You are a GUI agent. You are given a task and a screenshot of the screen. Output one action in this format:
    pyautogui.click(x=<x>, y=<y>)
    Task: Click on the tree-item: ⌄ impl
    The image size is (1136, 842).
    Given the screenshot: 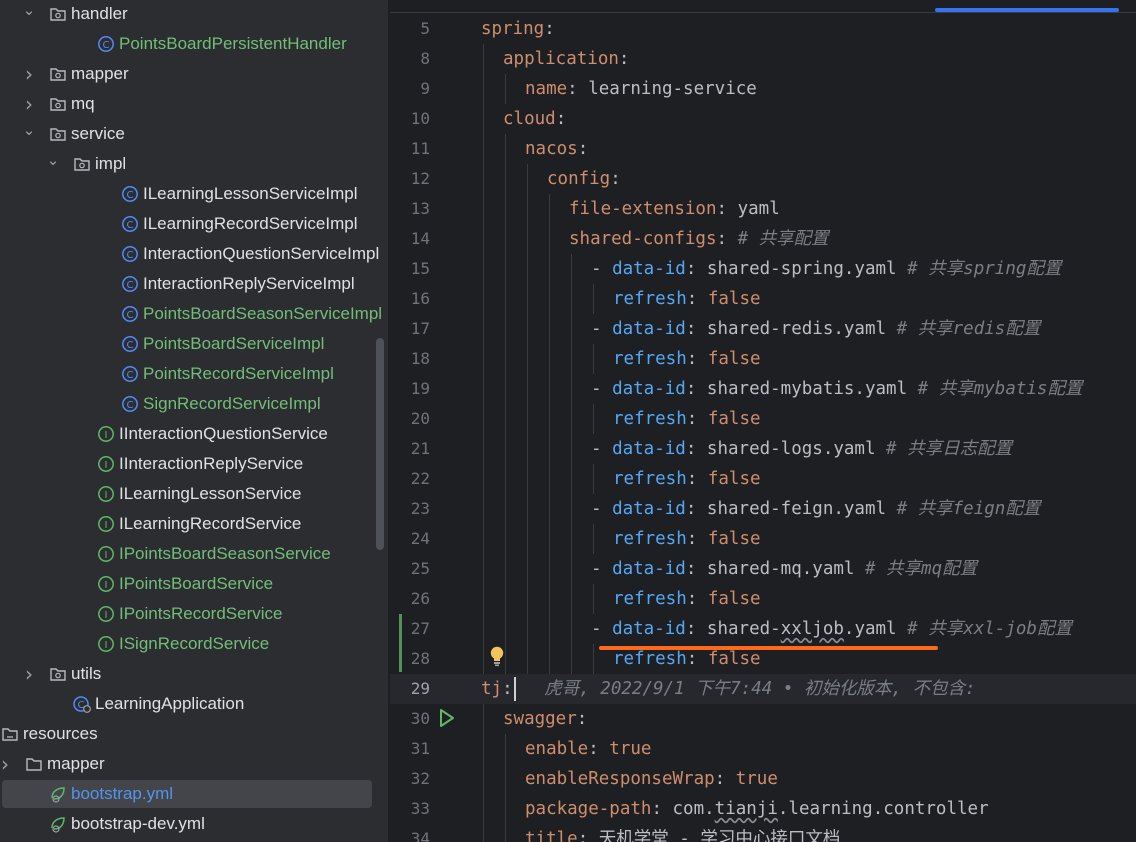 What is the action you would take?
    pyautogui.click(x=194, y=164)
    